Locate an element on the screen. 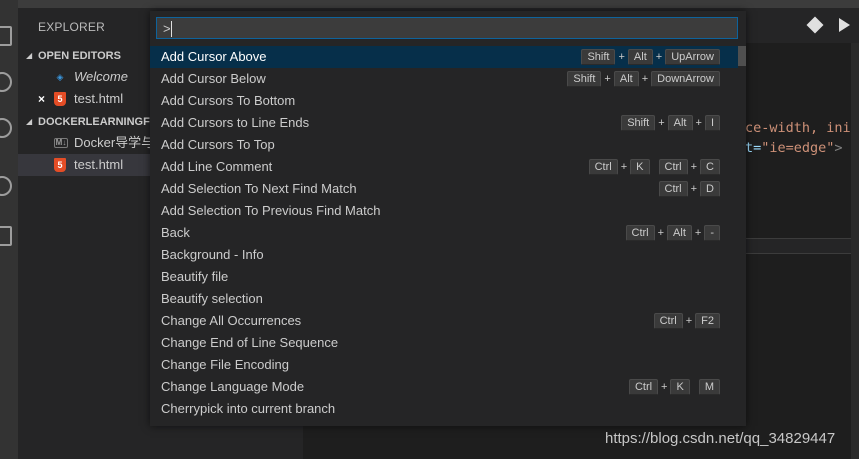 This screenshot has height=459, width=859. command-item: Add Cursor Above Shift + Alt + UpArrow is located at coordinates (444, 57).